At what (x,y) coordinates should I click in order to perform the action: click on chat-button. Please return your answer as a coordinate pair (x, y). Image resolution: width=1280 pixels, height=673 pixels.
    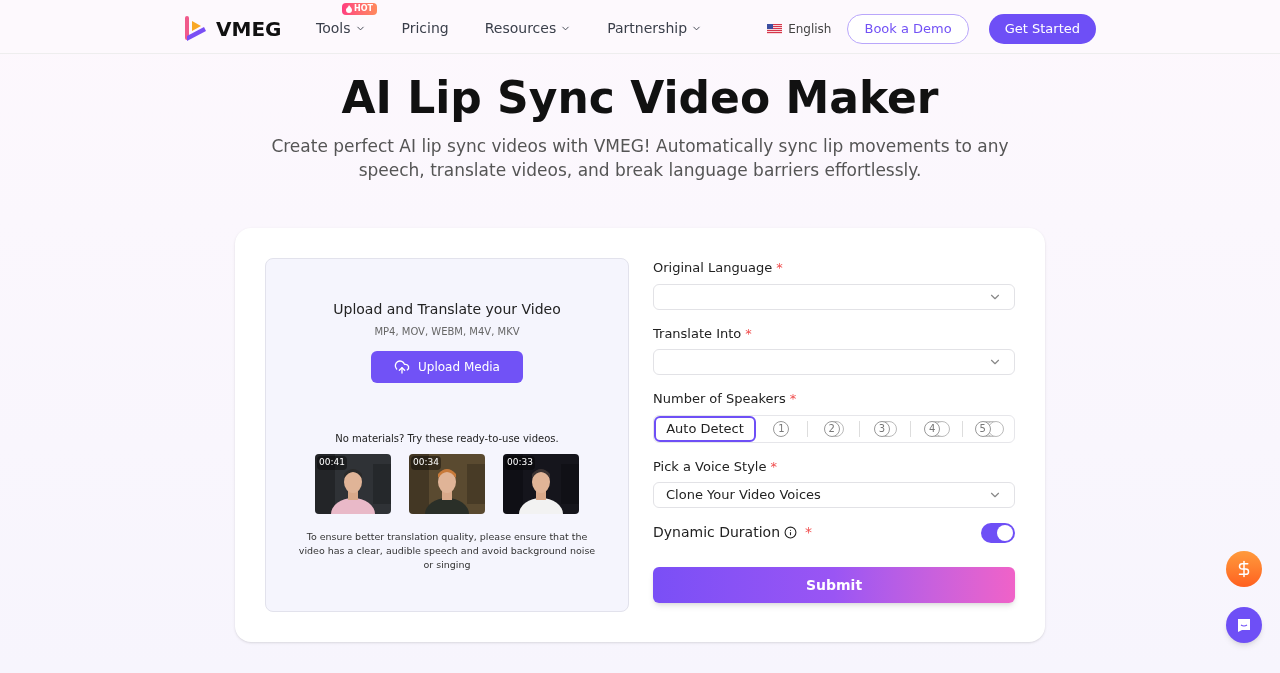
    Looking at the image, I should click on (1244, 625).